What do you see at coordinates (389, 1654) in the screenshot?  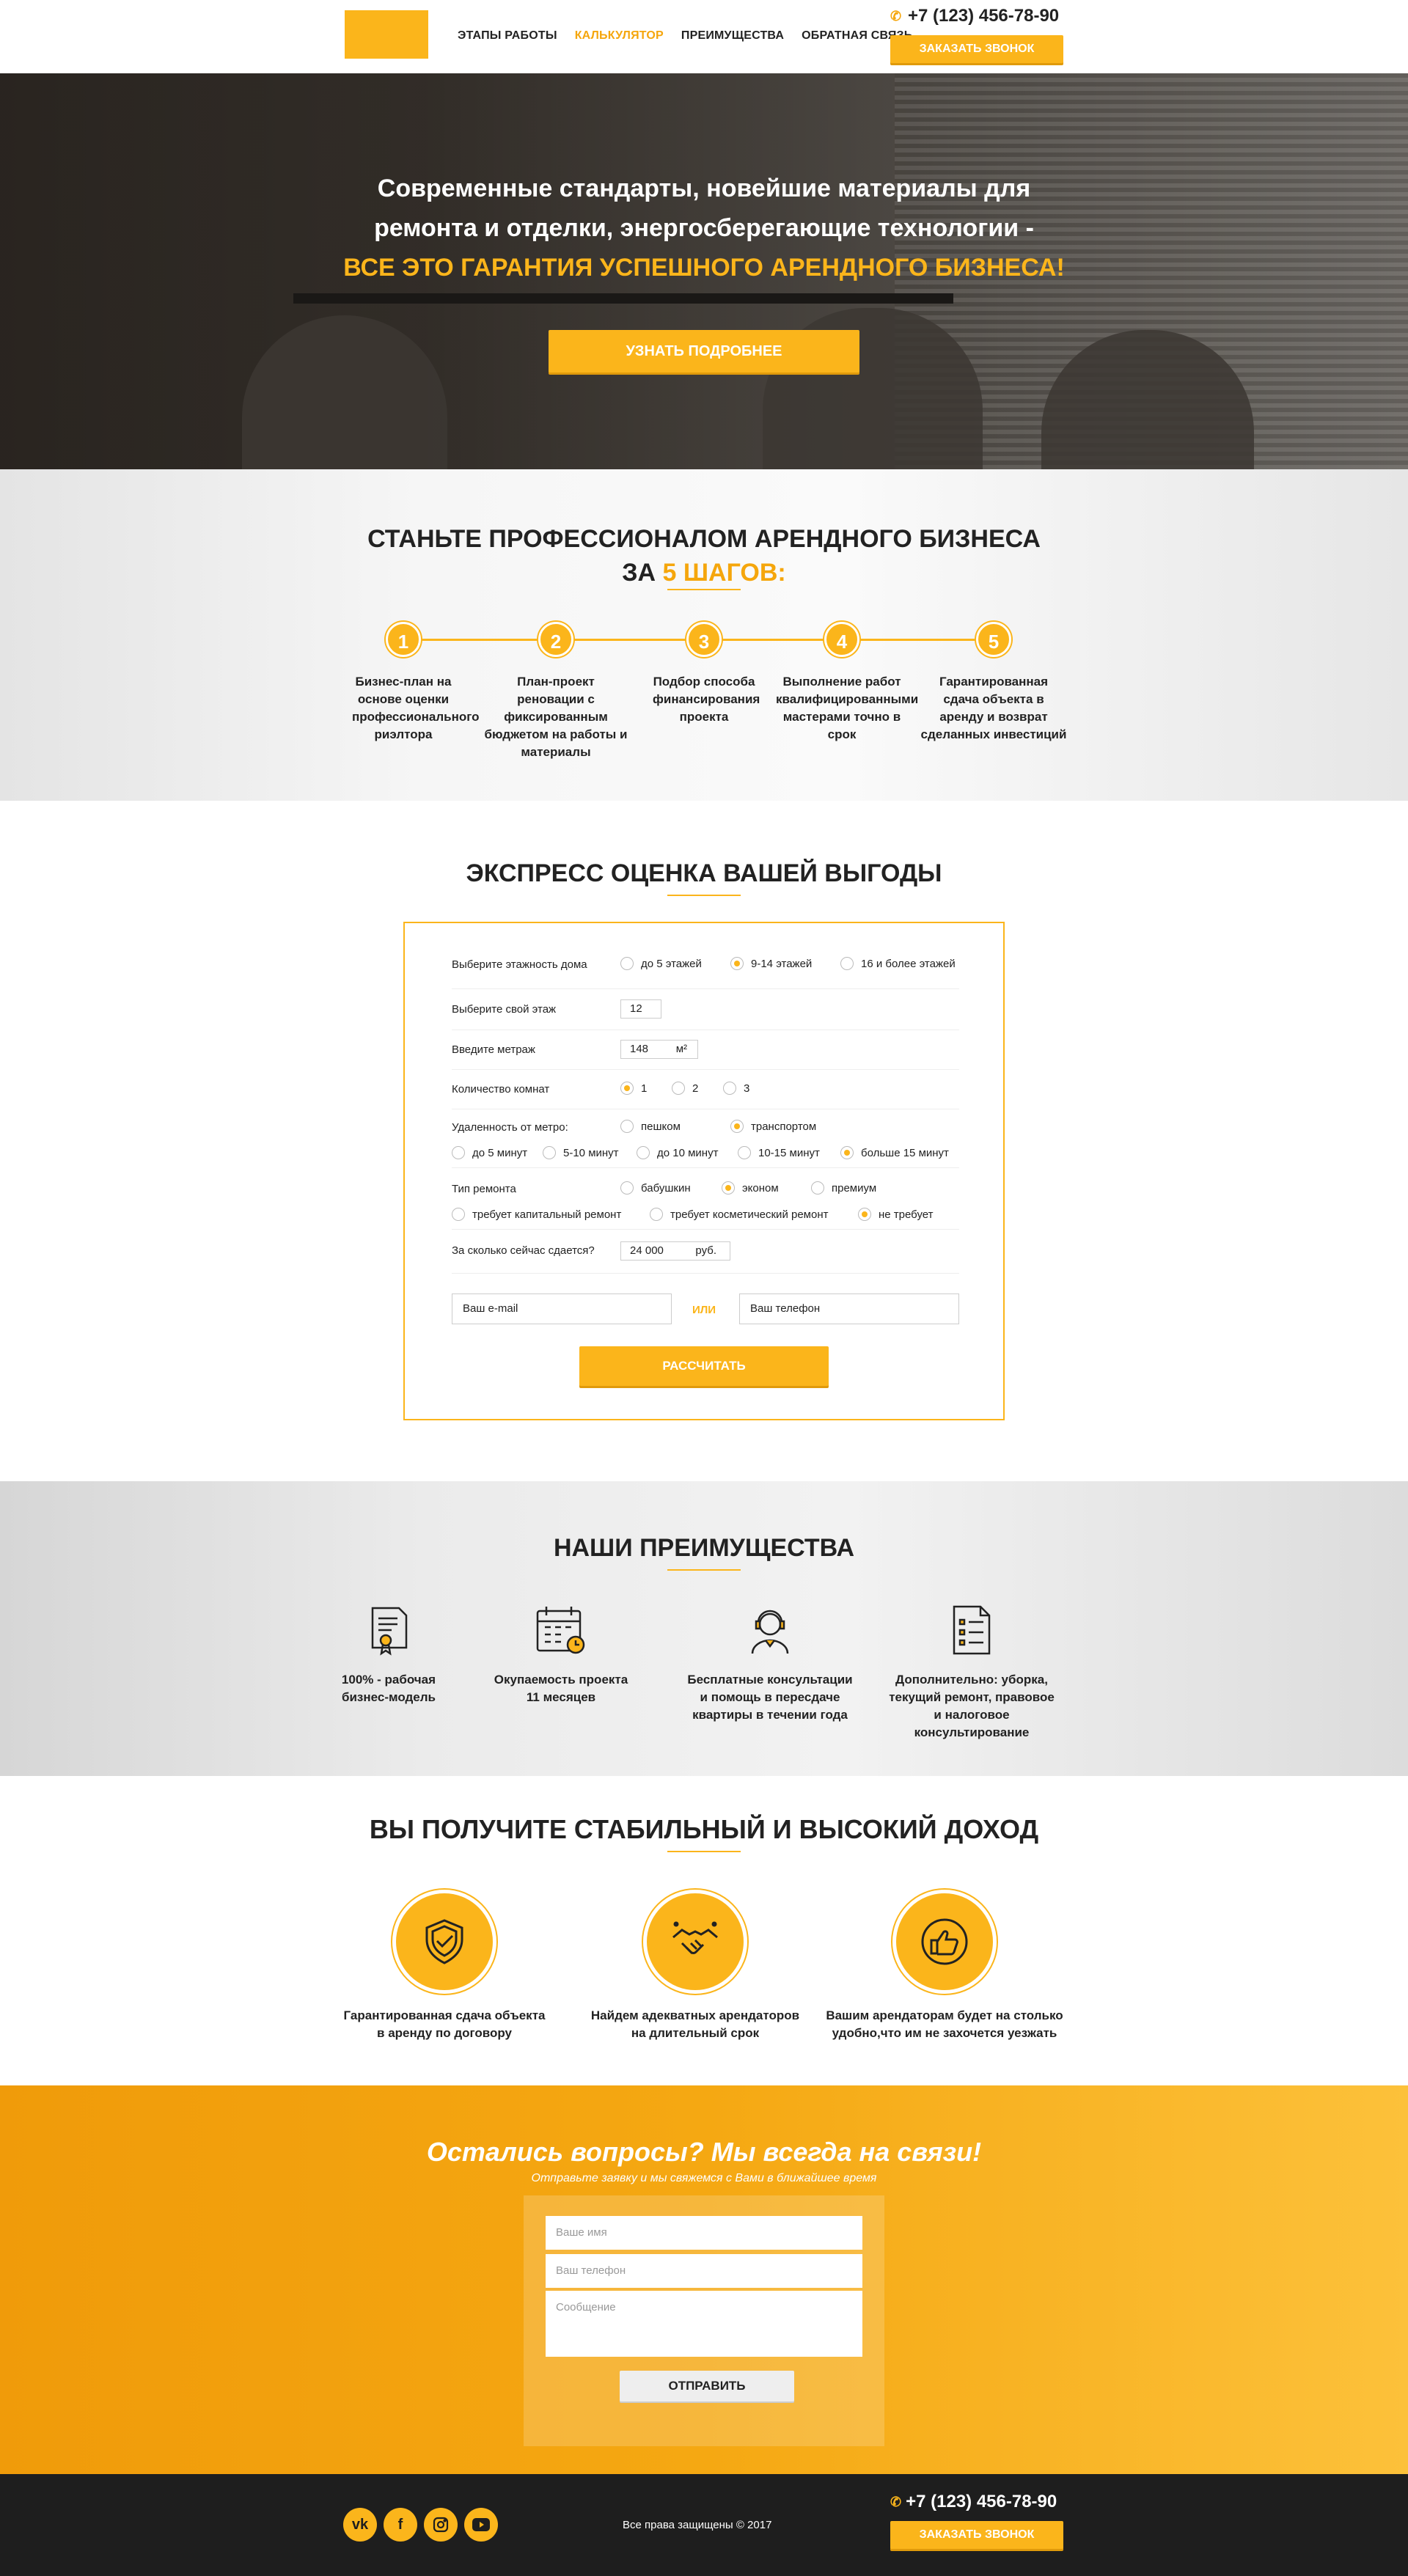 I see `advantage-item: 100% - рабочая бизнес-модель` at bounding box center [389, 1654].